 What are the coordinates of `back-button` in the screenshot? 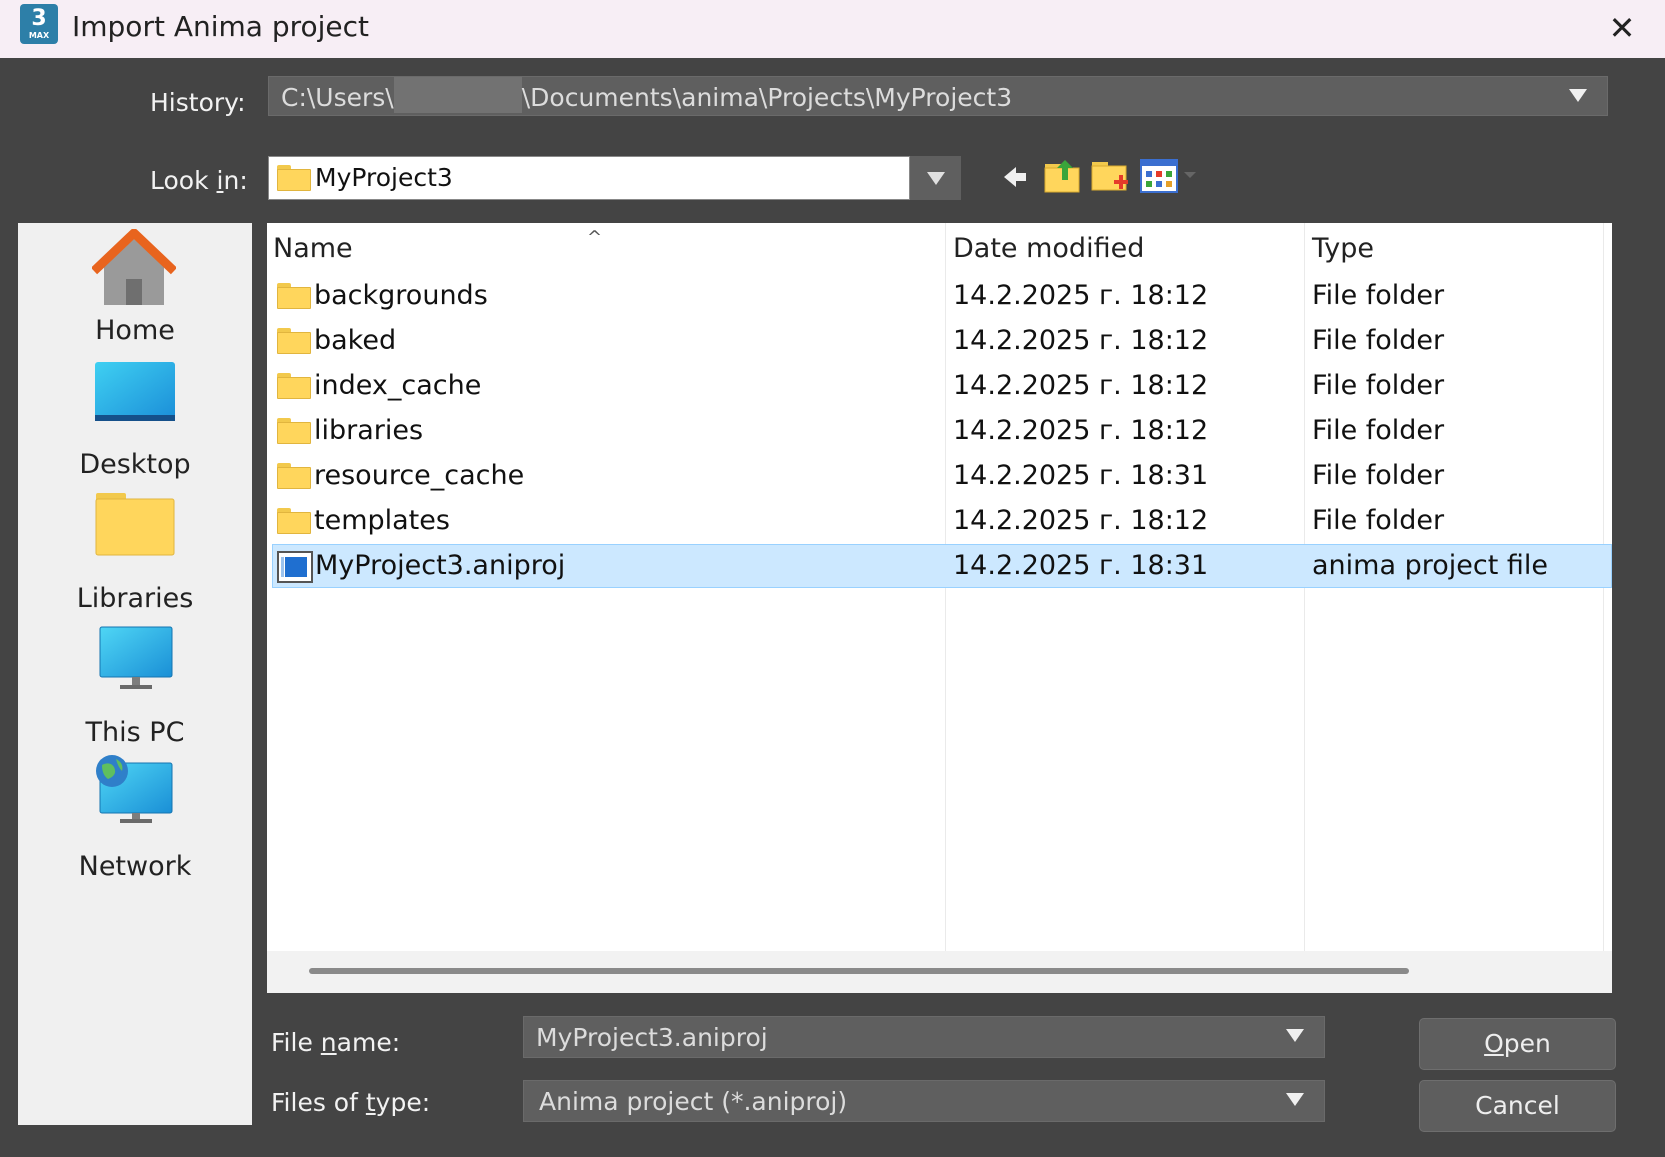 It's located at (1015, 177).